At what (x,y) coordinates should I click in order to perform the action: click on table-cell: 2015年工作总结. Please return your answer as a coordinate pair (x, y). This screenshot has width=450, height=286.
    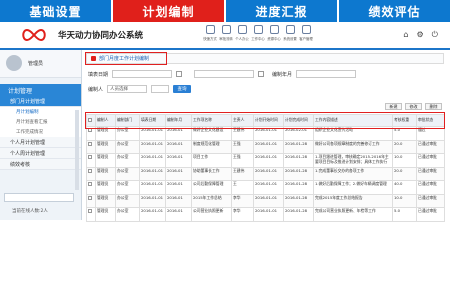
    Looking at the image, I should click on (211, 200).